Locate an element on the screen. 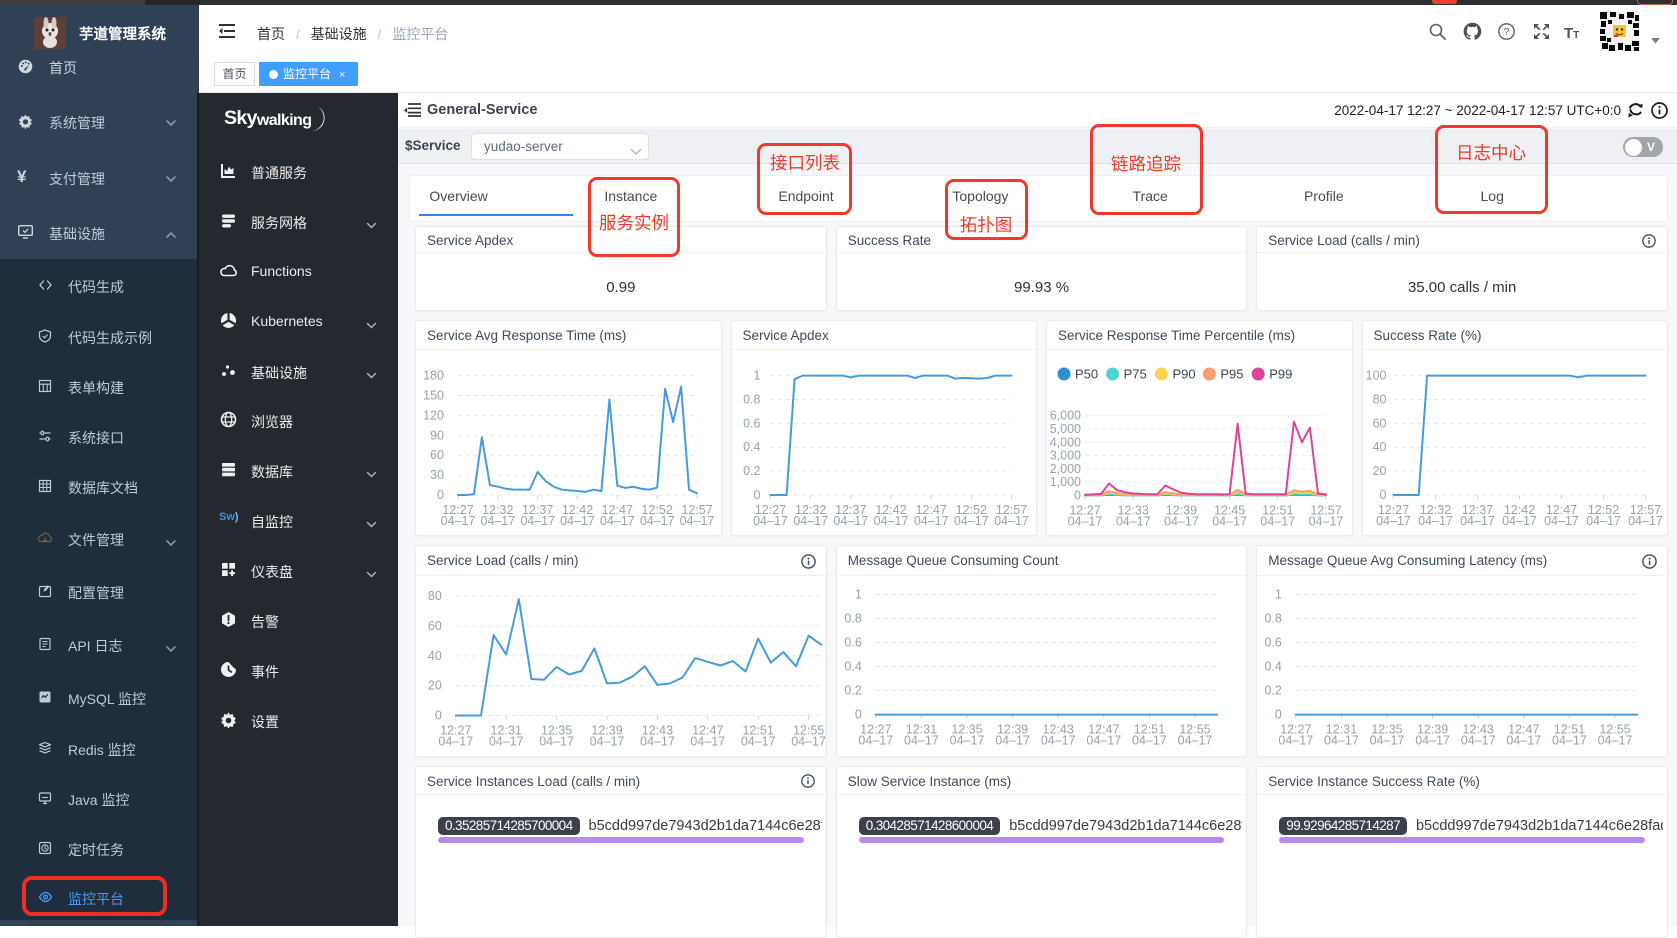 The width and height of the screenshot is (1677, 938). svg-text: 150 is located at coordinates (433, 396).